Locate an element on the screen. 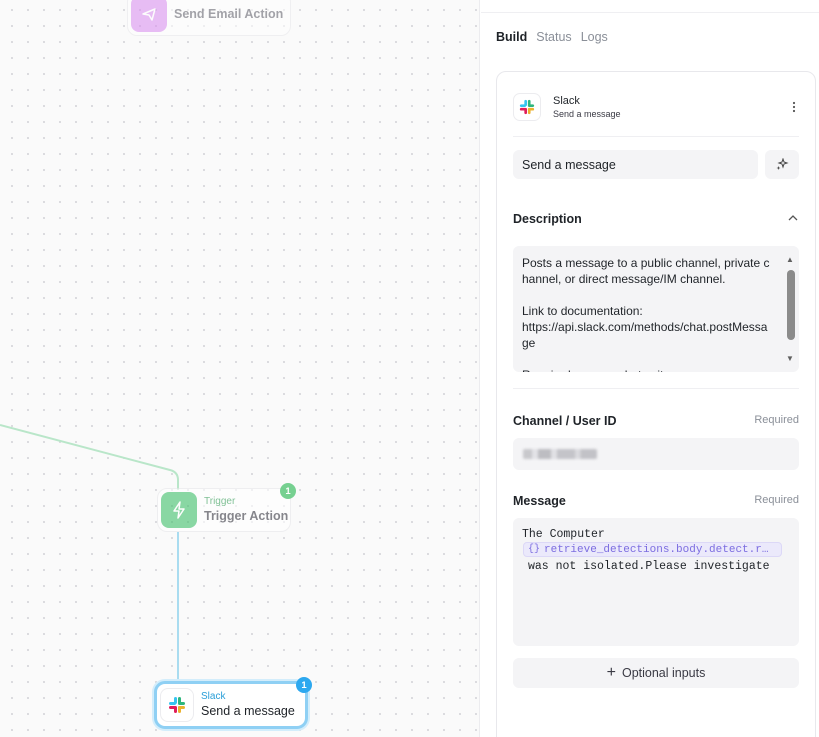  scroll-up-arrow: ▲ is located at coordinates (790, 260).